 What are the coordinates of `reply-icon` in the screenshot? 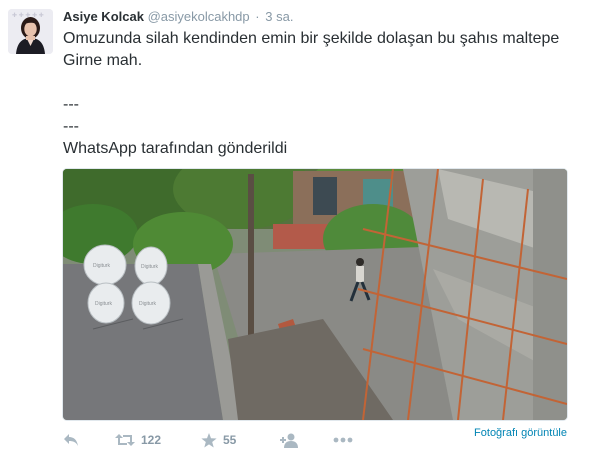 It's located at (71, 440).